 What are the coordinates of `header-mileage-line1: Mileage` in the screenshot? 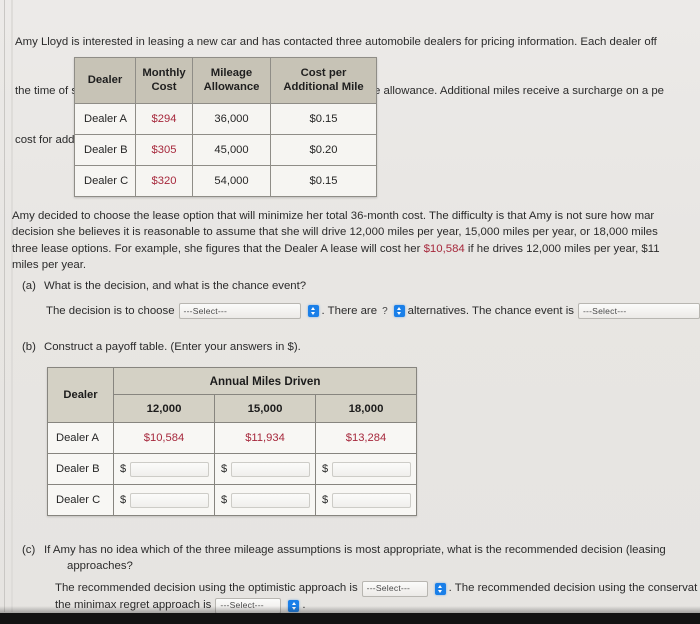 It's located at (231, 73).